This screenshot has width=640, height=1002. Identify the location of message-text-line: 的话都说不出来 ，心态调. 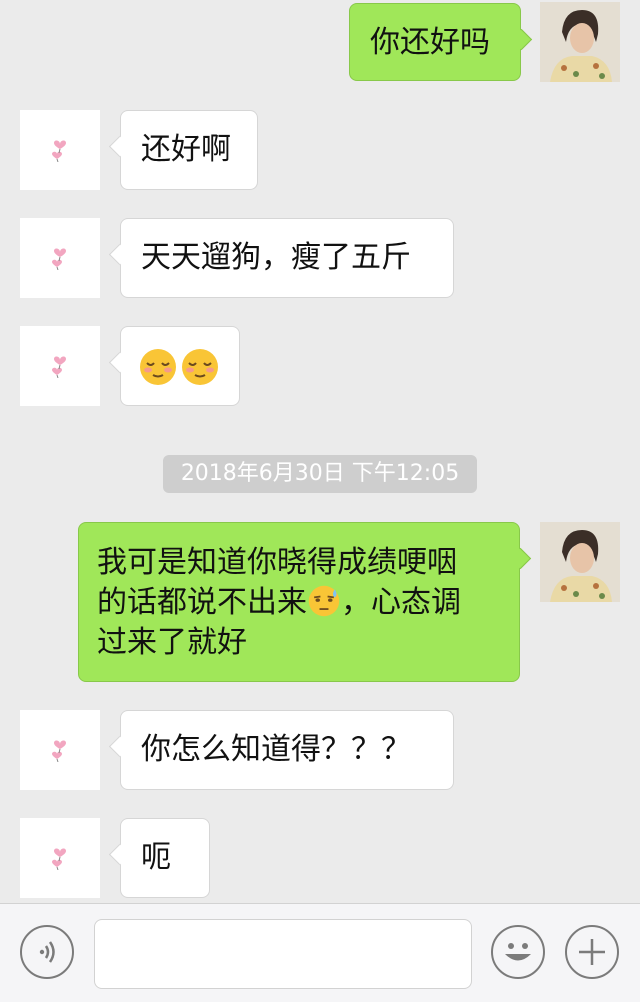
(299, 603).